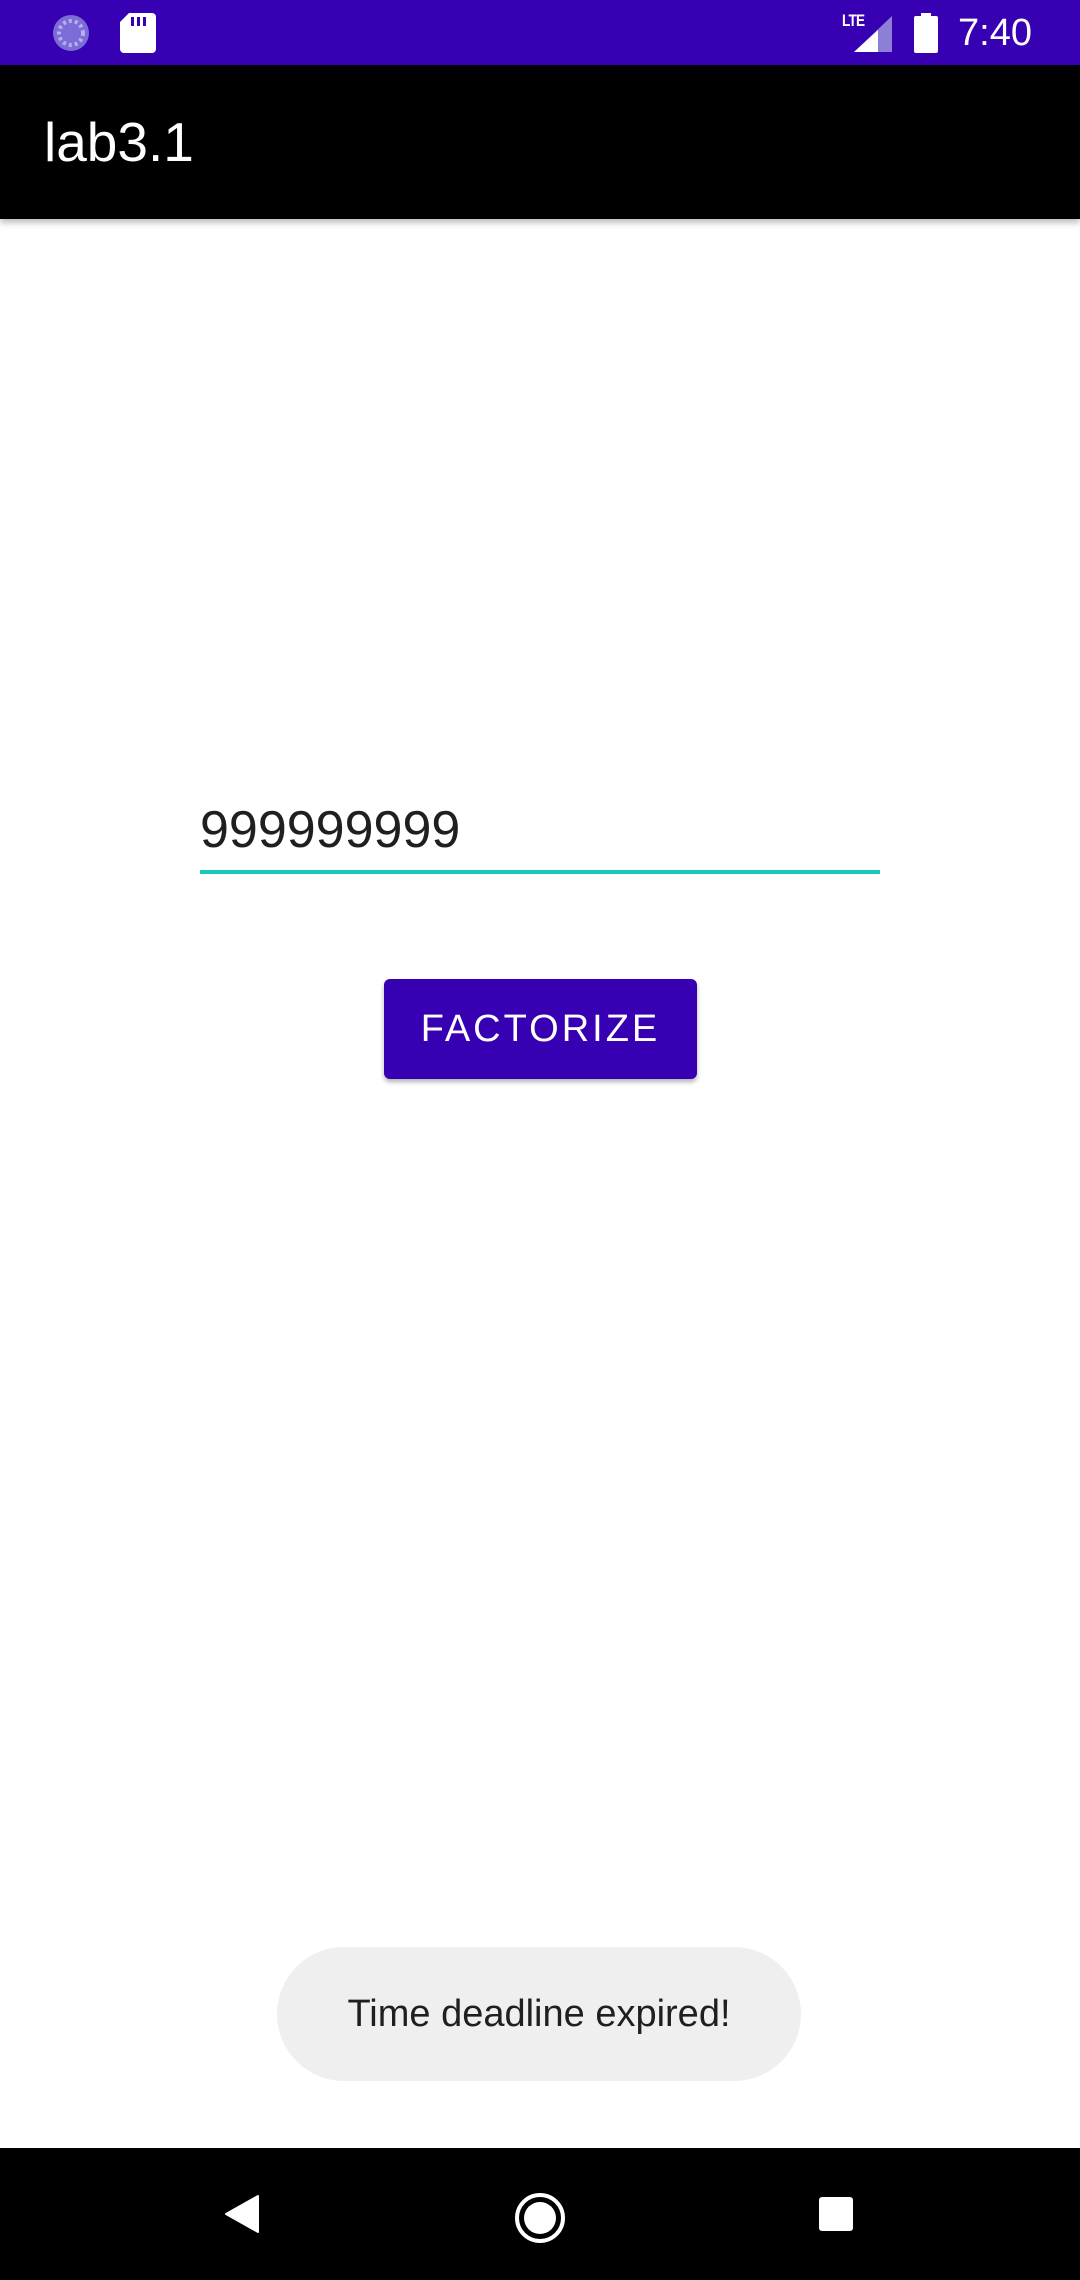 The width and height of the screenshot is (1080, 2280). I want to click on home-icon, so click(540, 2218).